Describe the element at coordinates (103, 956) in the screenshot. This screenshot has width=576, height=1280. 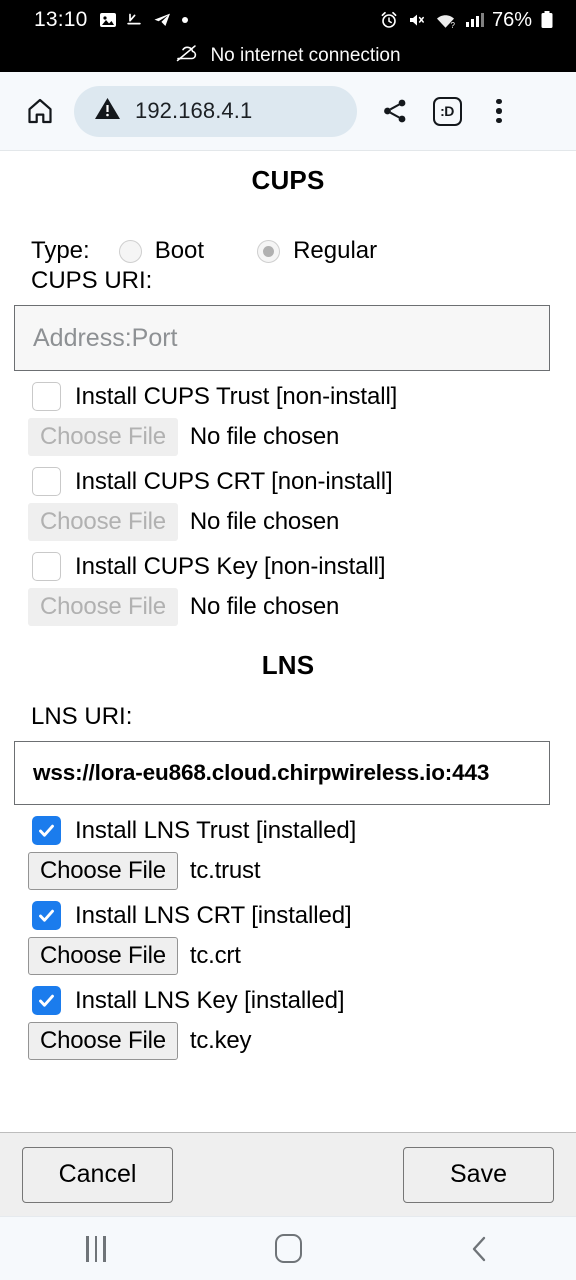
I see `lns-crt-choose-file-button: Choose File` at that location.